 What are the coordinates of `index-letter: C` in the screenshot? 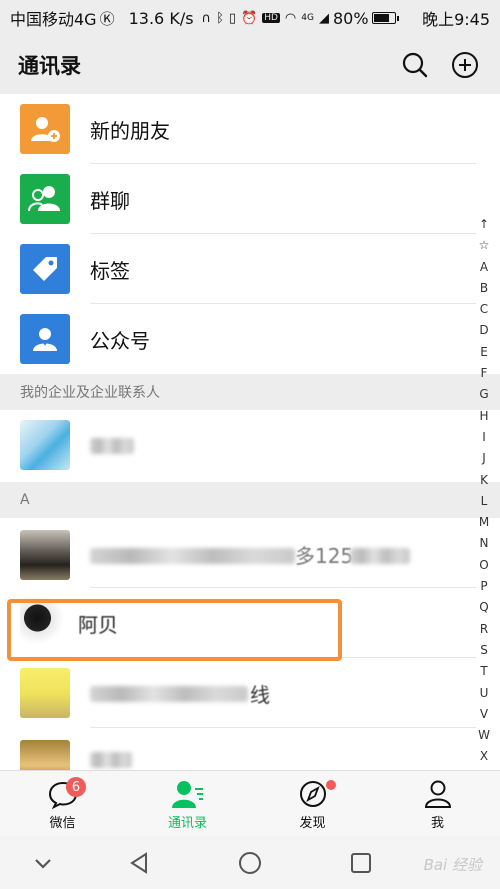 It's located at (484, 309).